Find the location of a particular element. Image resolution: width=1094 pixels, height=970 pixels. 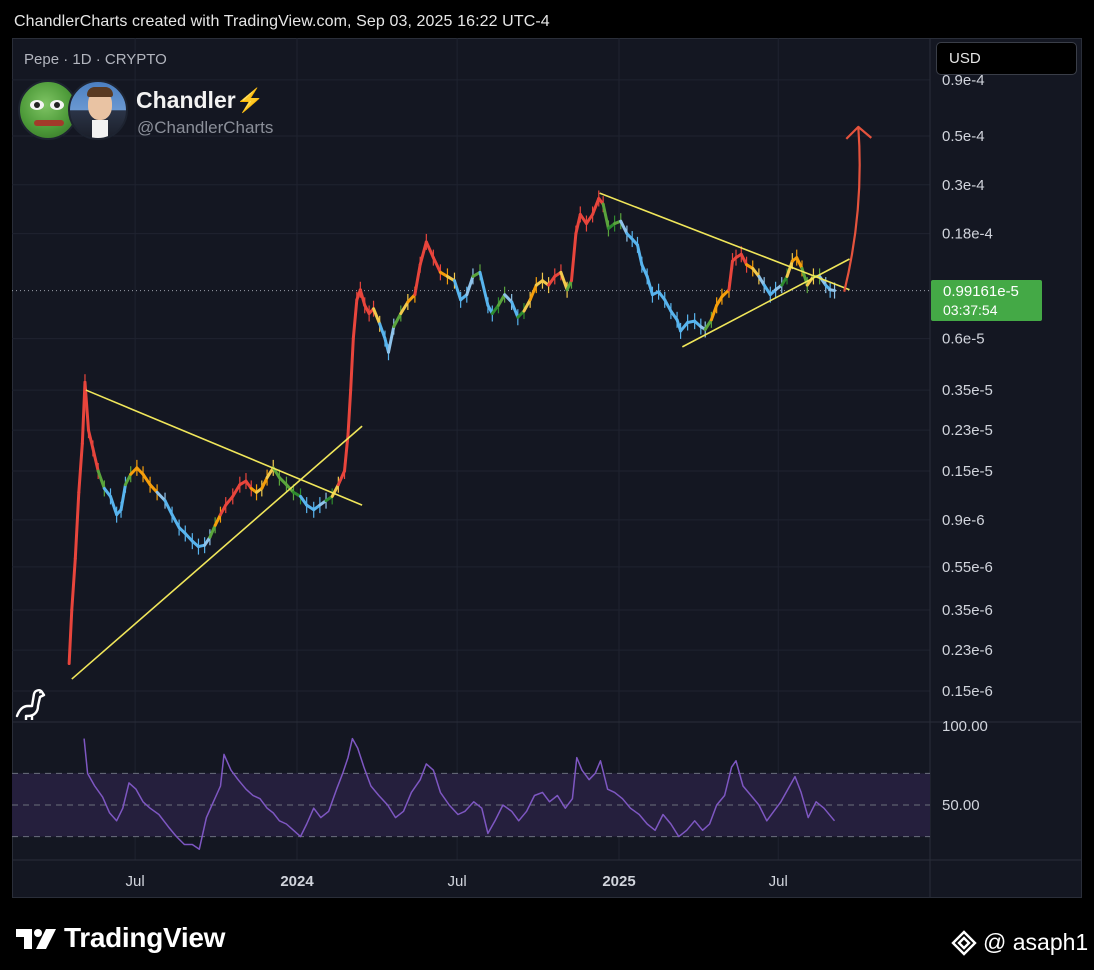

y-tick-label: 0.3e-4 is located at coordinates (963, 185).